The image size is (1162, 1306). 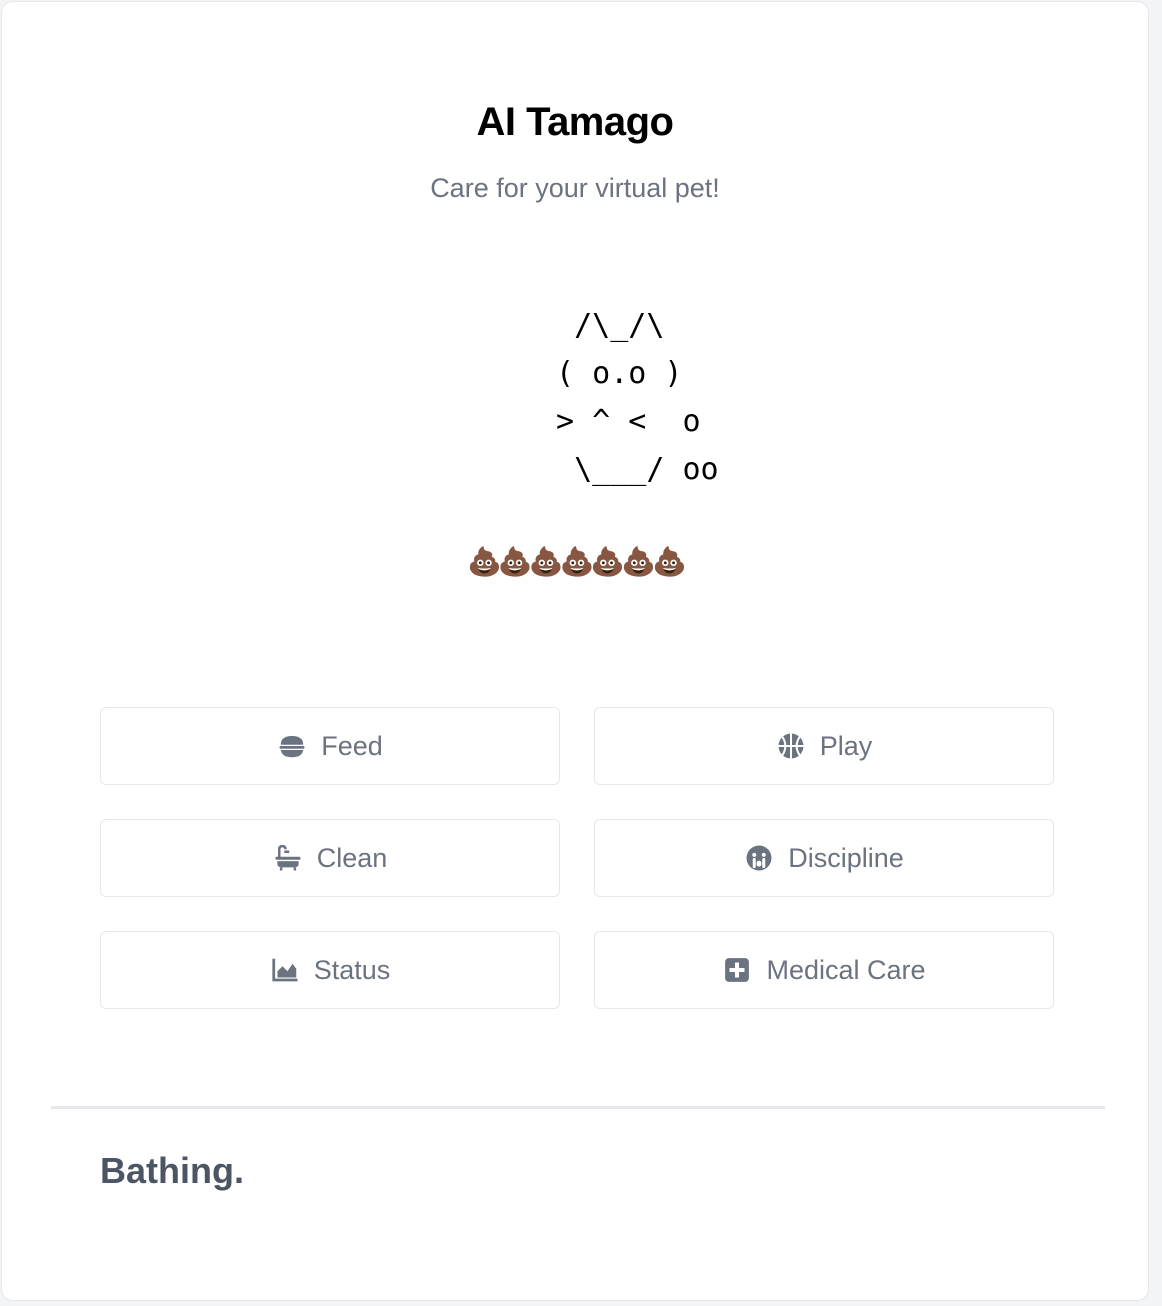 What do you see at coordinates (578, 1107) in the screenshot?
I see `divider` at bounding box center [578, 1107].